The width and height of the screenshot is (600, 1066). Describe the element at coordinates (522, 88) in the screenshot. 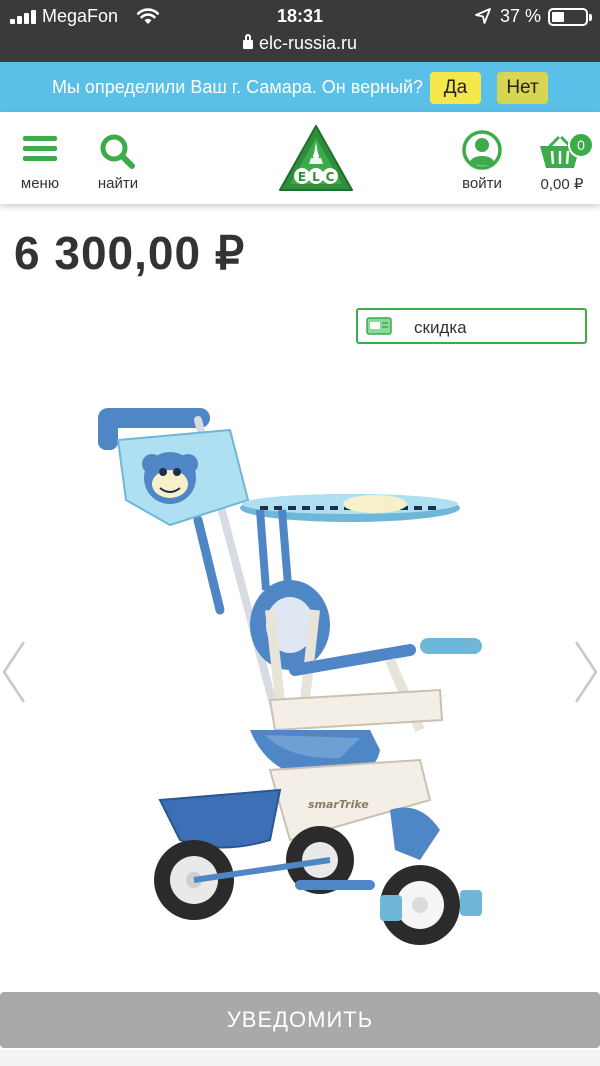

I see `city-no-button: Нет` at that location.